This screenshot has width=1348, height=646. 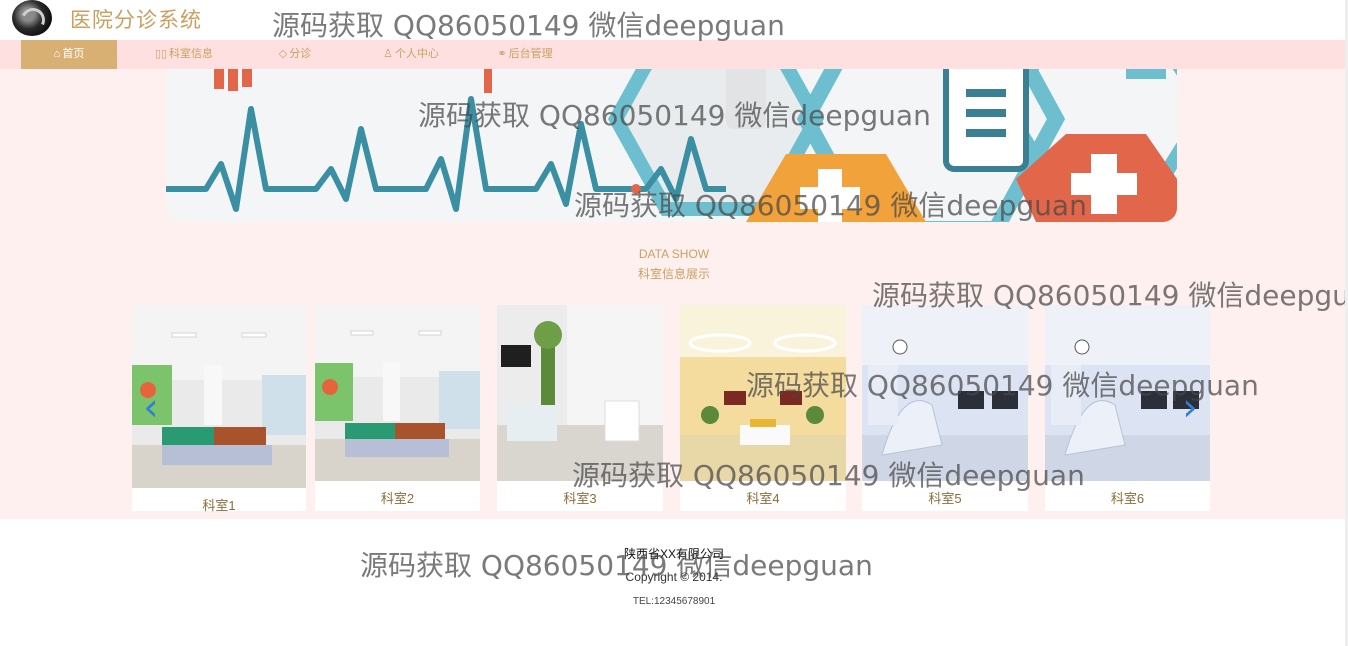 I want to click on department-card-2: 科室2, so click(x=397, y=408).